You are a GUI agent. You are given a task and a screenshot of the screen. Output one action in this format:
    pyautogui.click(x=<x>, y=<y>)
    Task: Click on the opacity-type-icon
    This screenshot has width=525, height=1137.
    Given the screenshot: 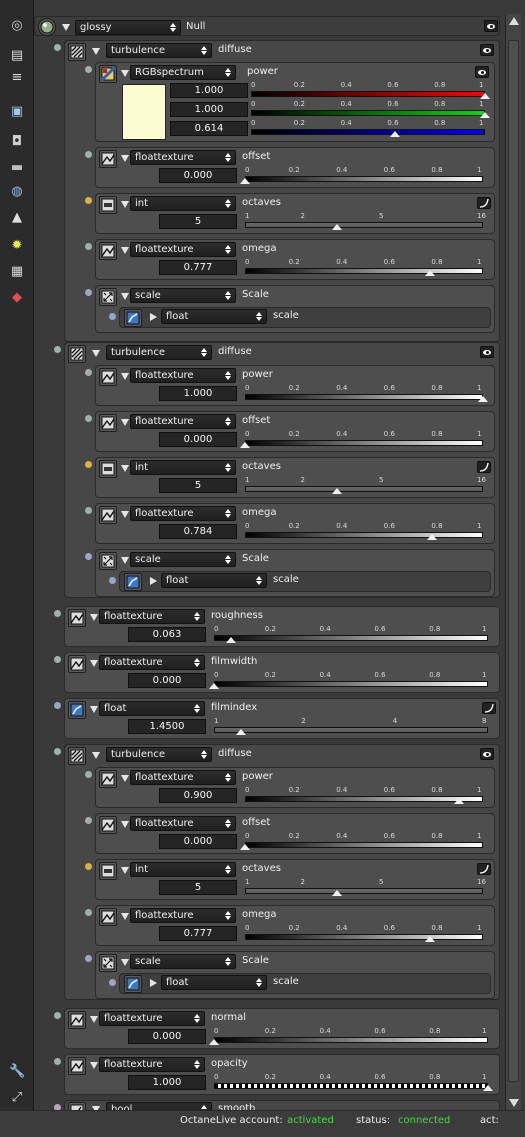 What is the action you would take?
    pyautogui.click(x=77, y=1066)
    